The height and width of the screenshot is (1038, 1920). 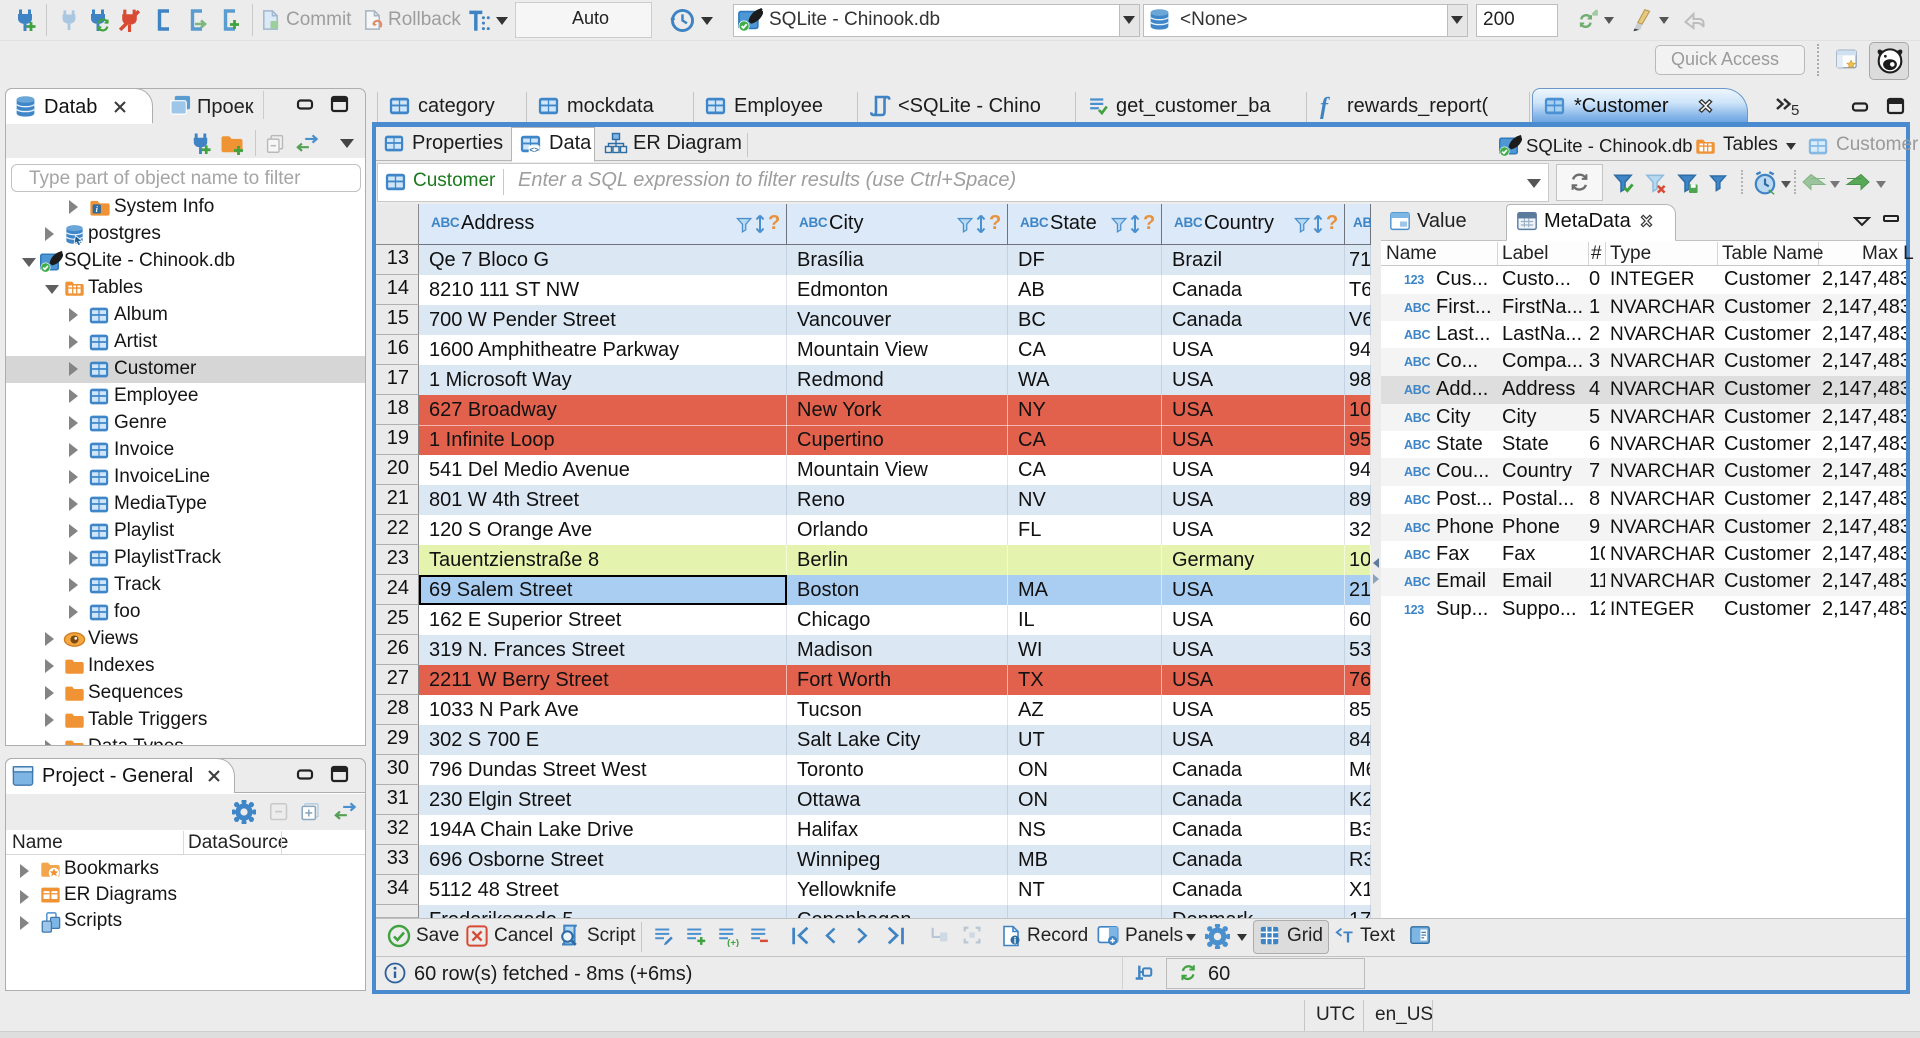 What do you see at coordinates (1325, 106) in the screenshot?
I see `svg-text: f` at bounding box center [1325, 106].